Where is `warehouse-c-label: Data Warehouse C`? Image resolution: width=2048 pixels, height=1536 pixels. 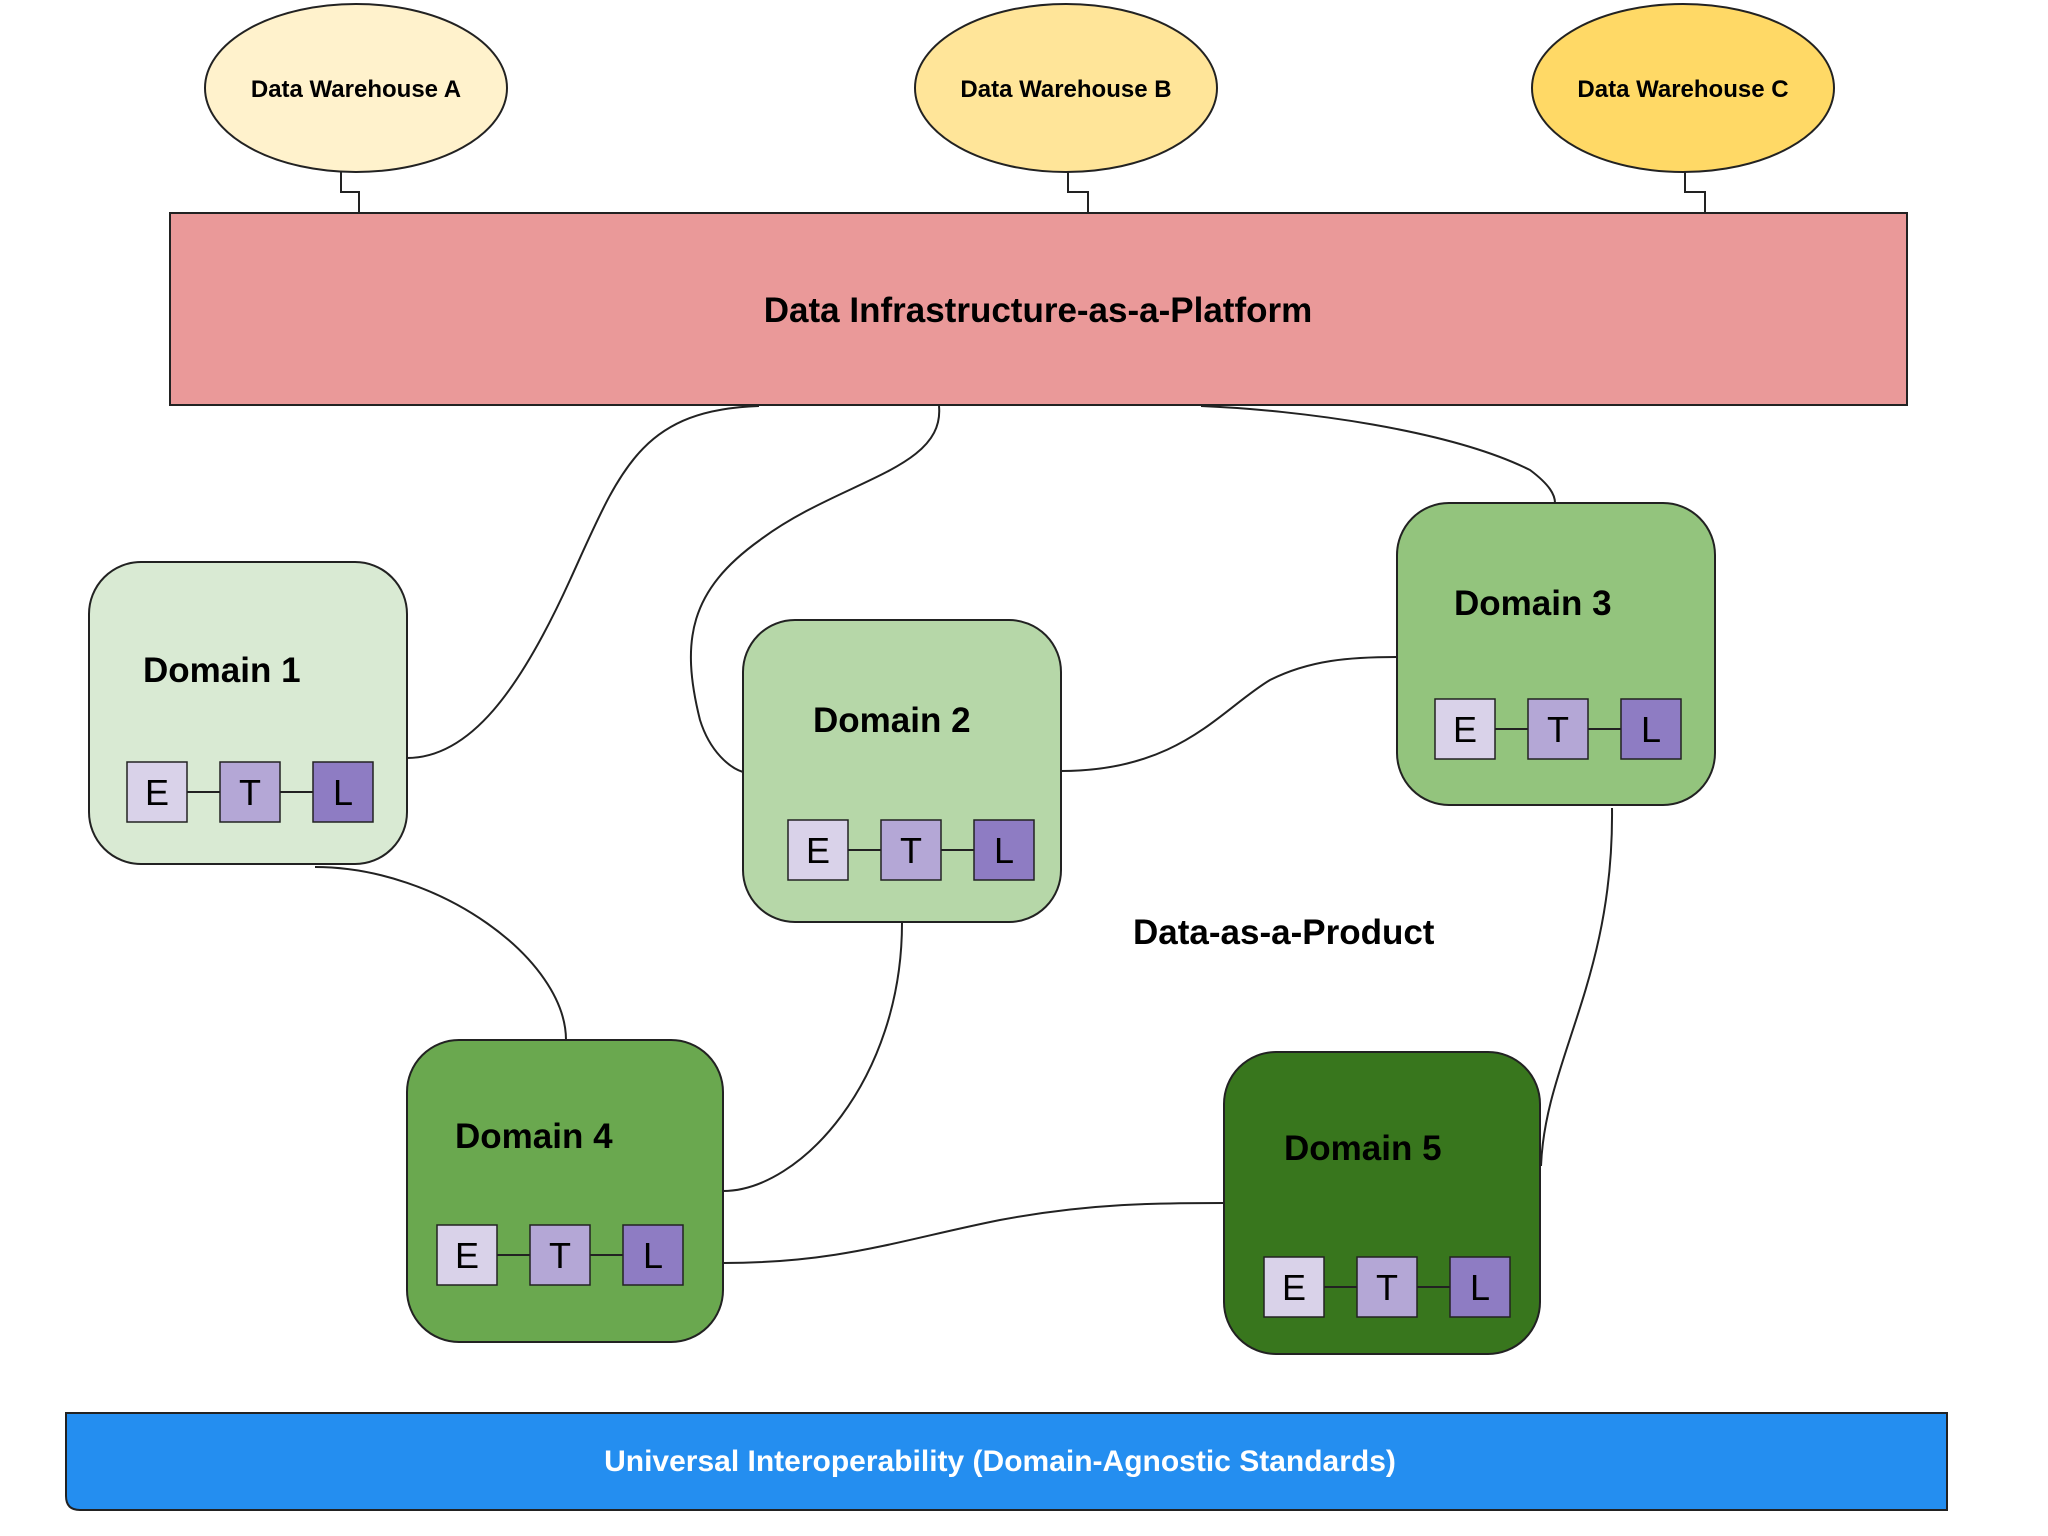 warehouse-c-label: Data Warehouse C is located at coordinates (1682, 89).